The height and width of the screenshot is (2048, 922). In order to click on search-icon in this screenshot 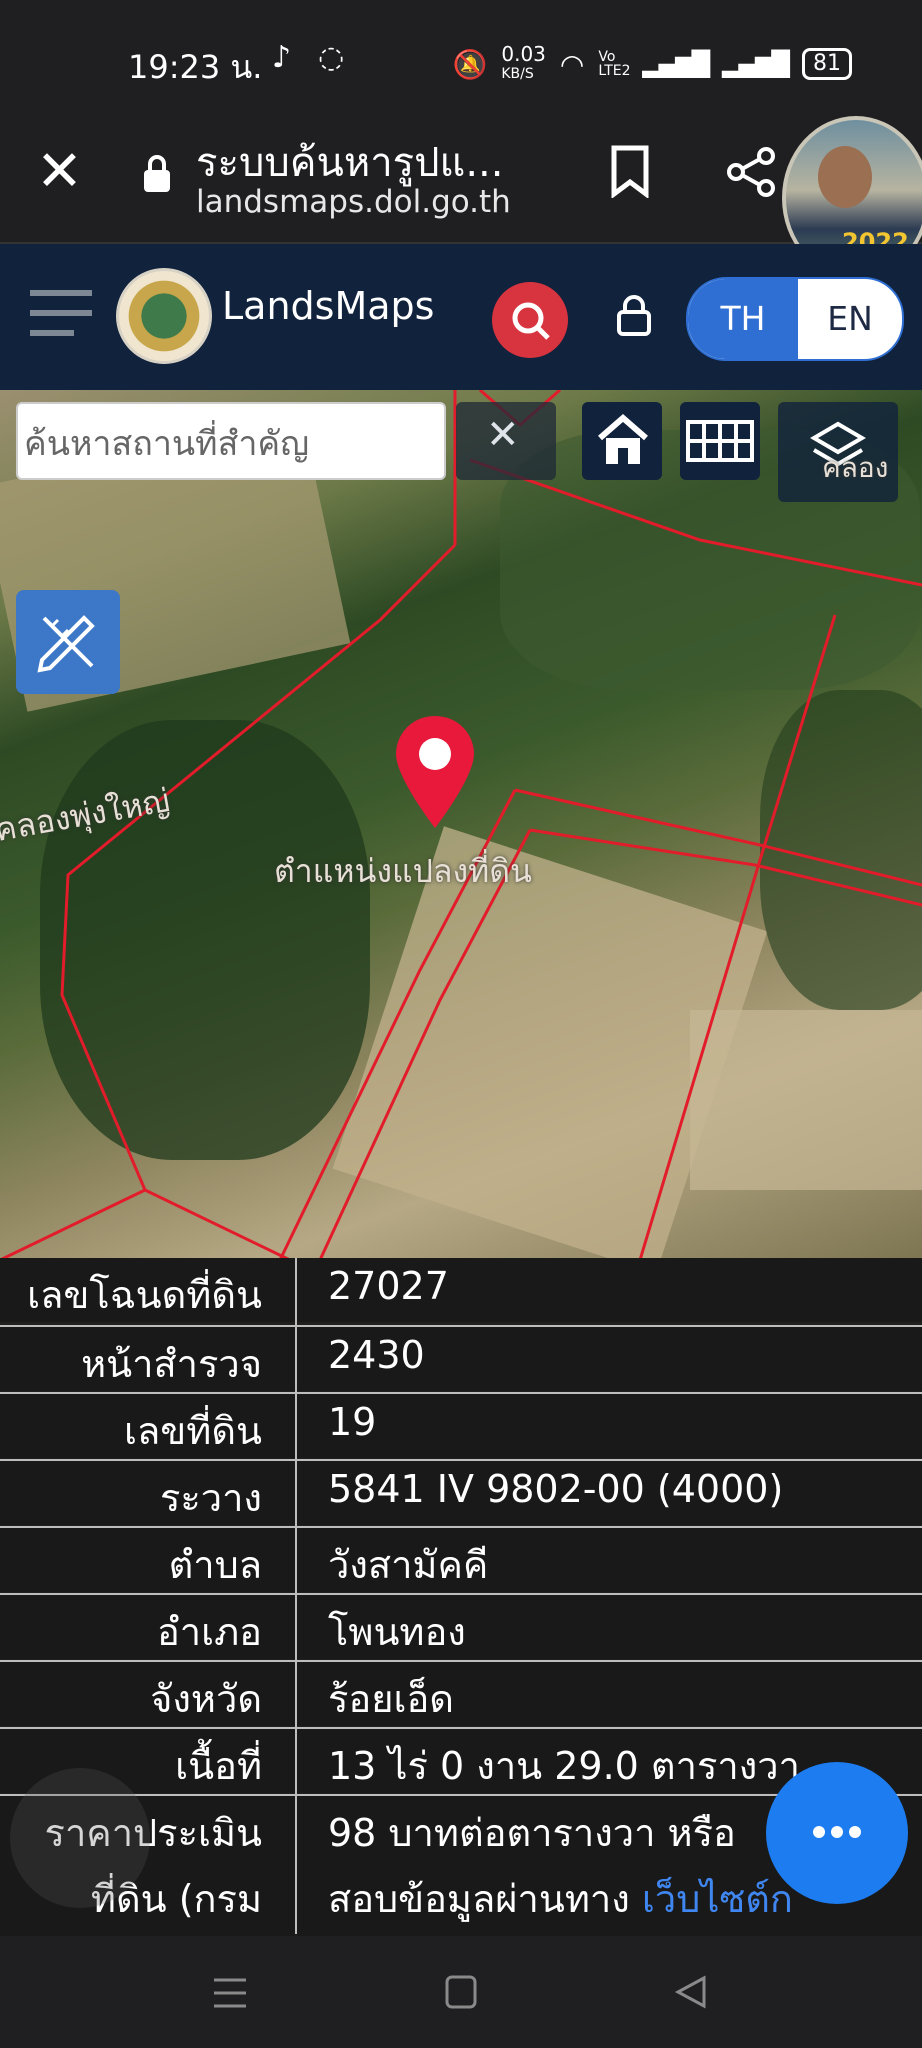, I will do `click(531, 321)`.